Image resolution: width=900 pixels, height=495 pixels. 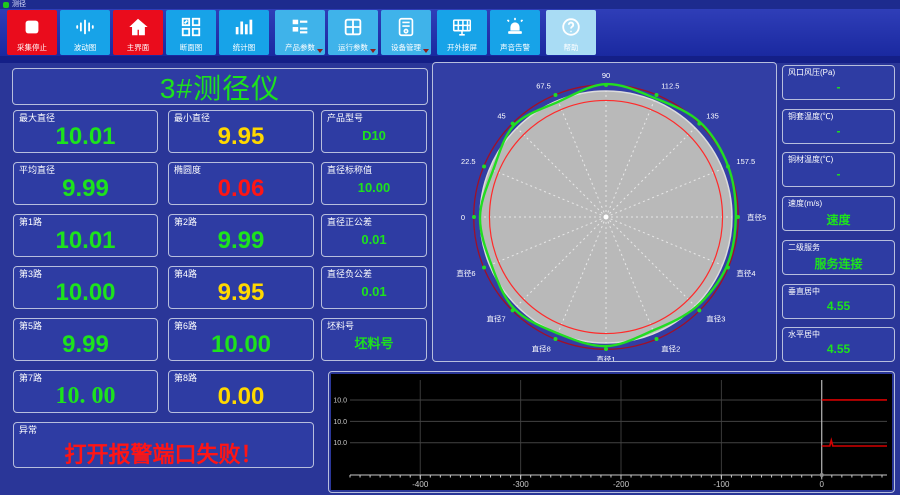 I want to click on field-box-14: 第6路 10.00, so click(x=241, y=339).